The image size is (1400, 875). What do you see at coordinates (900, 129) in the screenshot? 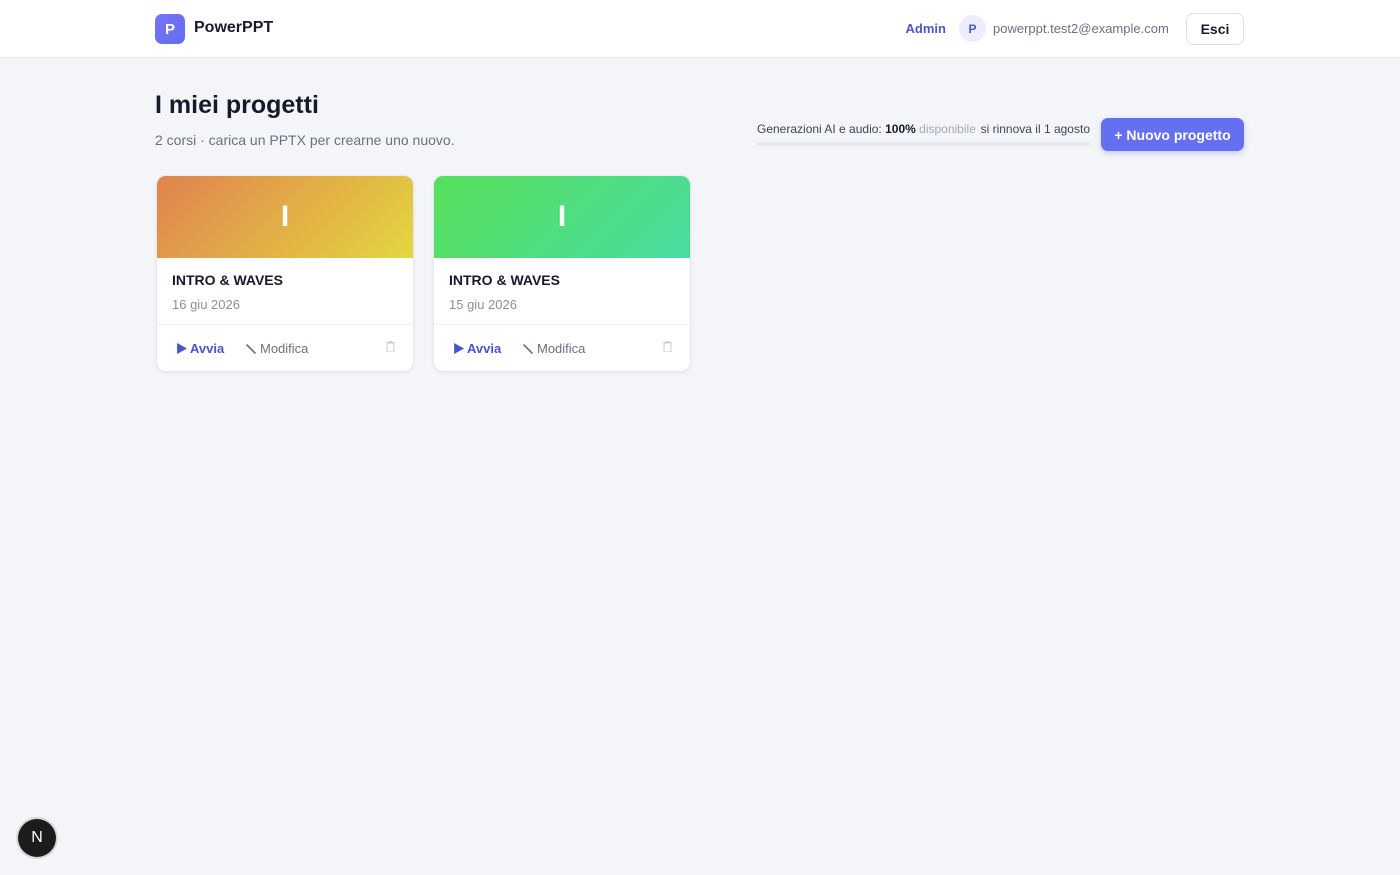
I see `quota-percent: 100%` at bounding box center [900, 129].